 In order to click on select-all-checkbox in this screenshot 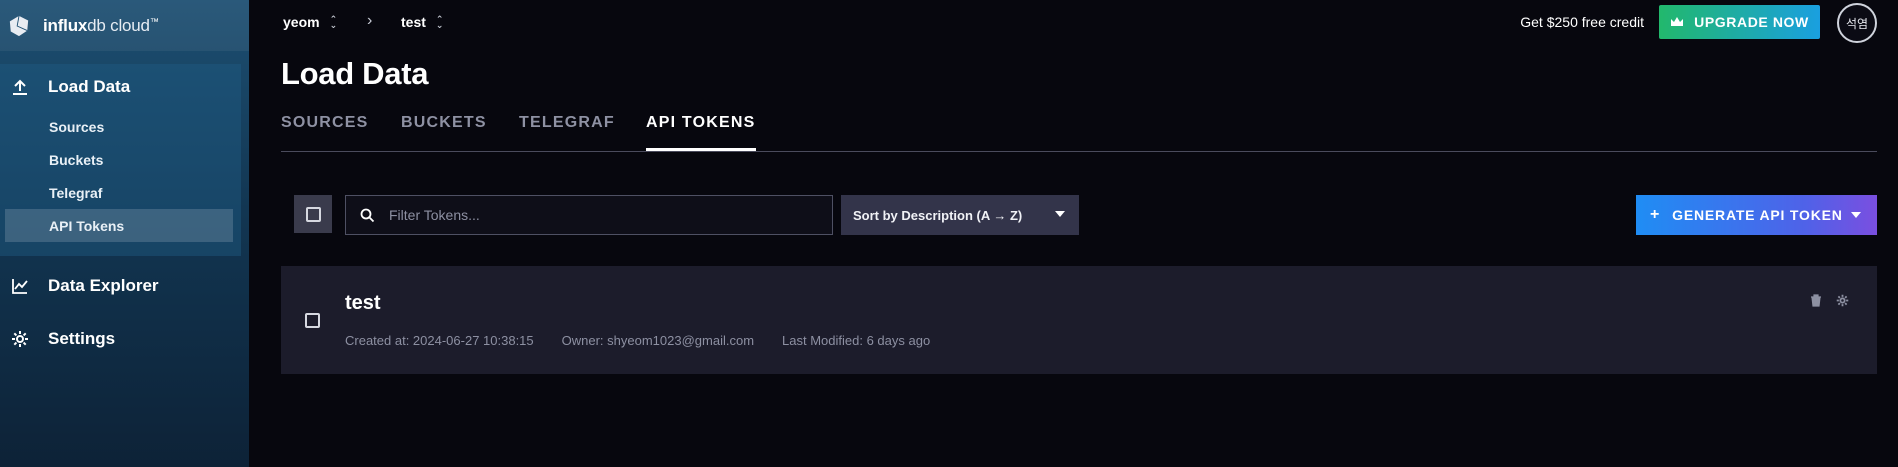, I will do `click(313, 214)`.